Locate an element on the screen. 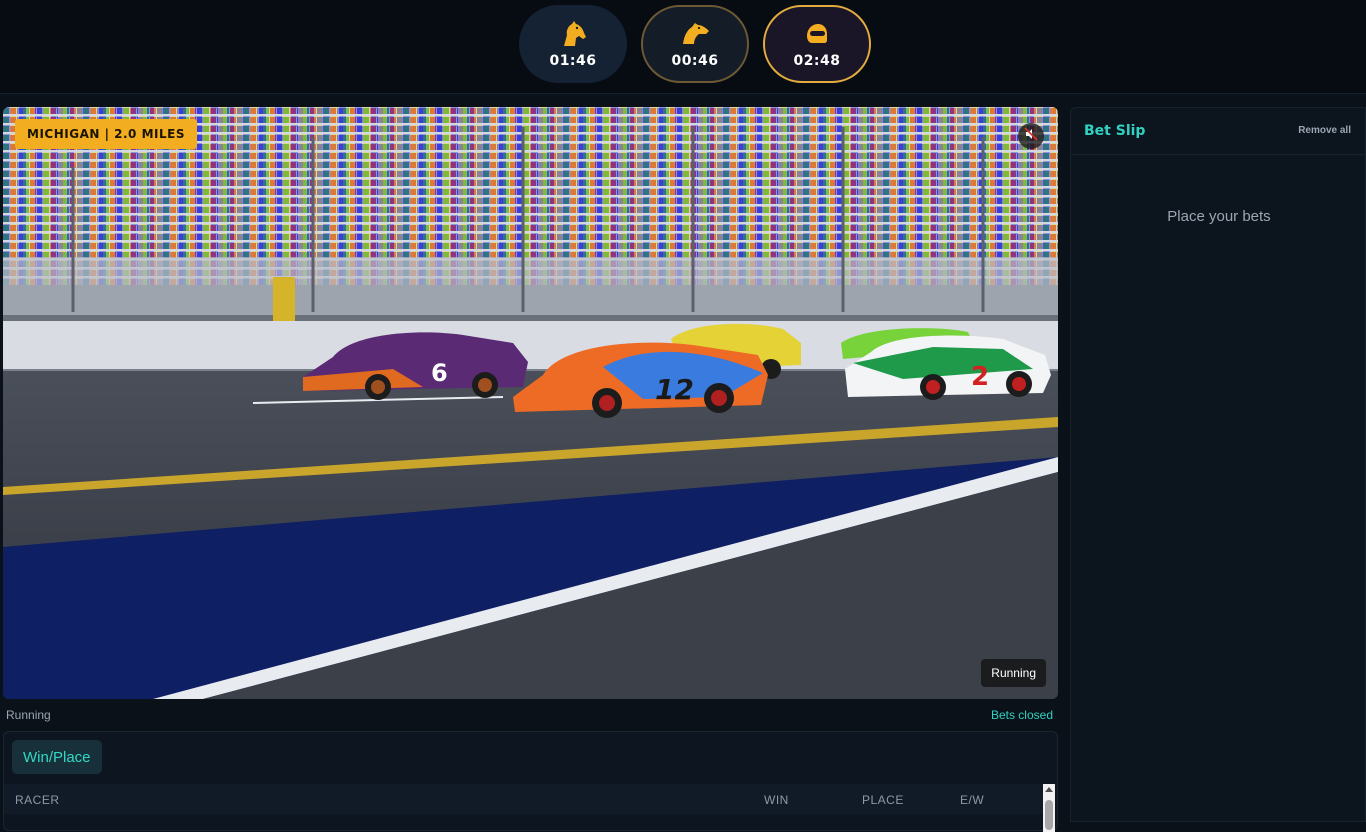  speaker-muted-icon is located at coordinates (1031, 136).